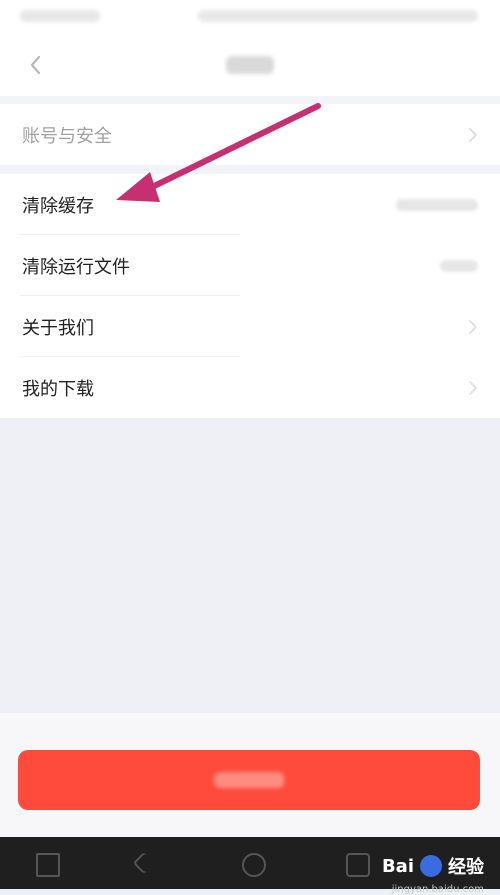 This screenshot has height=895, width=500. What do you see at coordinates (466, 867) in the screenshot?
I see `watermark-brand-suffix: 经验` at bounding box center [466, 867].